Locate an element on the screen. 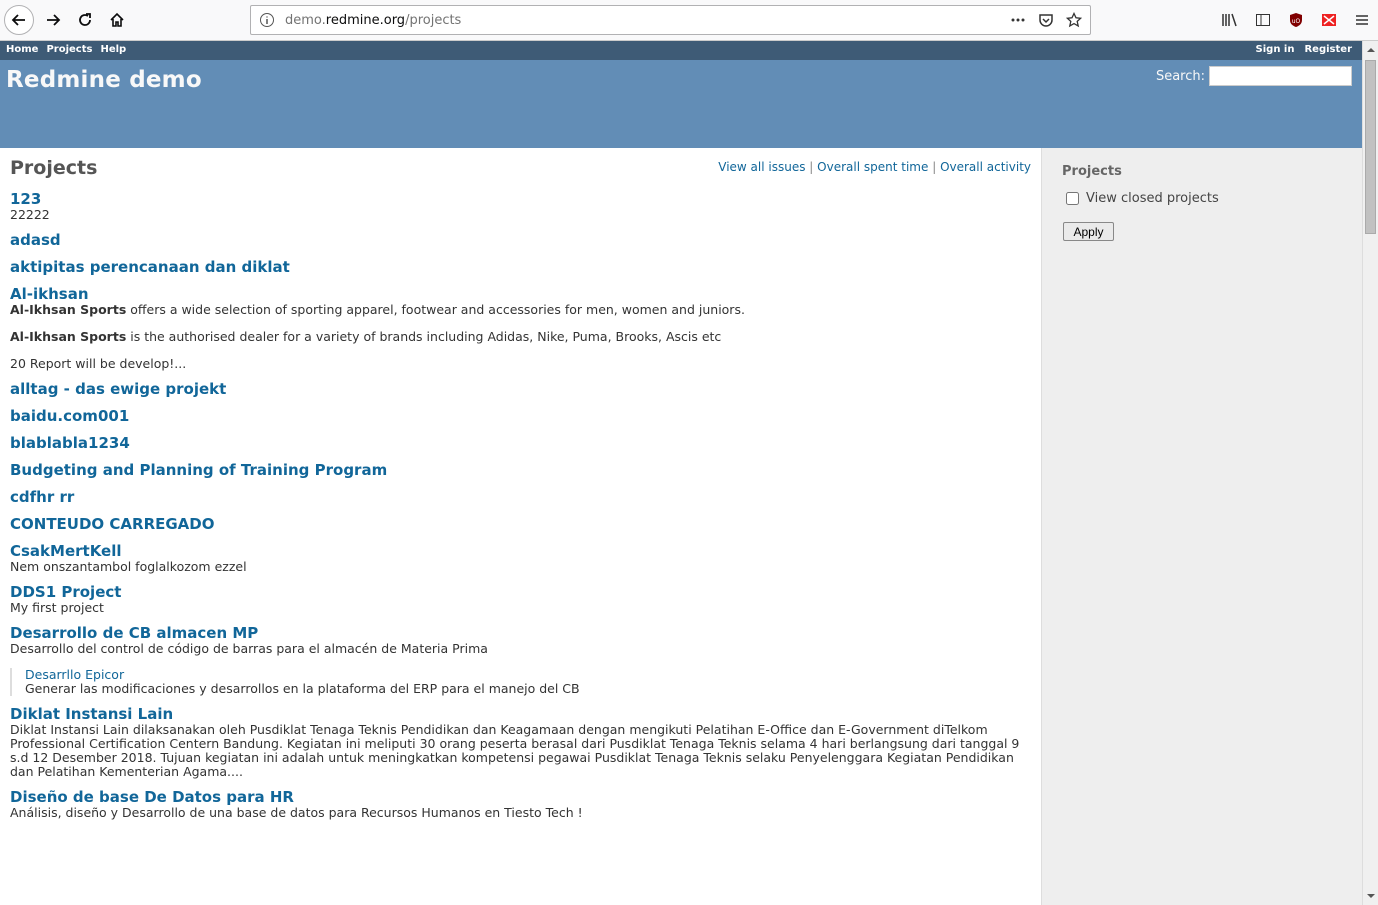  scroll-up-arrow-icon is located at coordinates (1371, 50).